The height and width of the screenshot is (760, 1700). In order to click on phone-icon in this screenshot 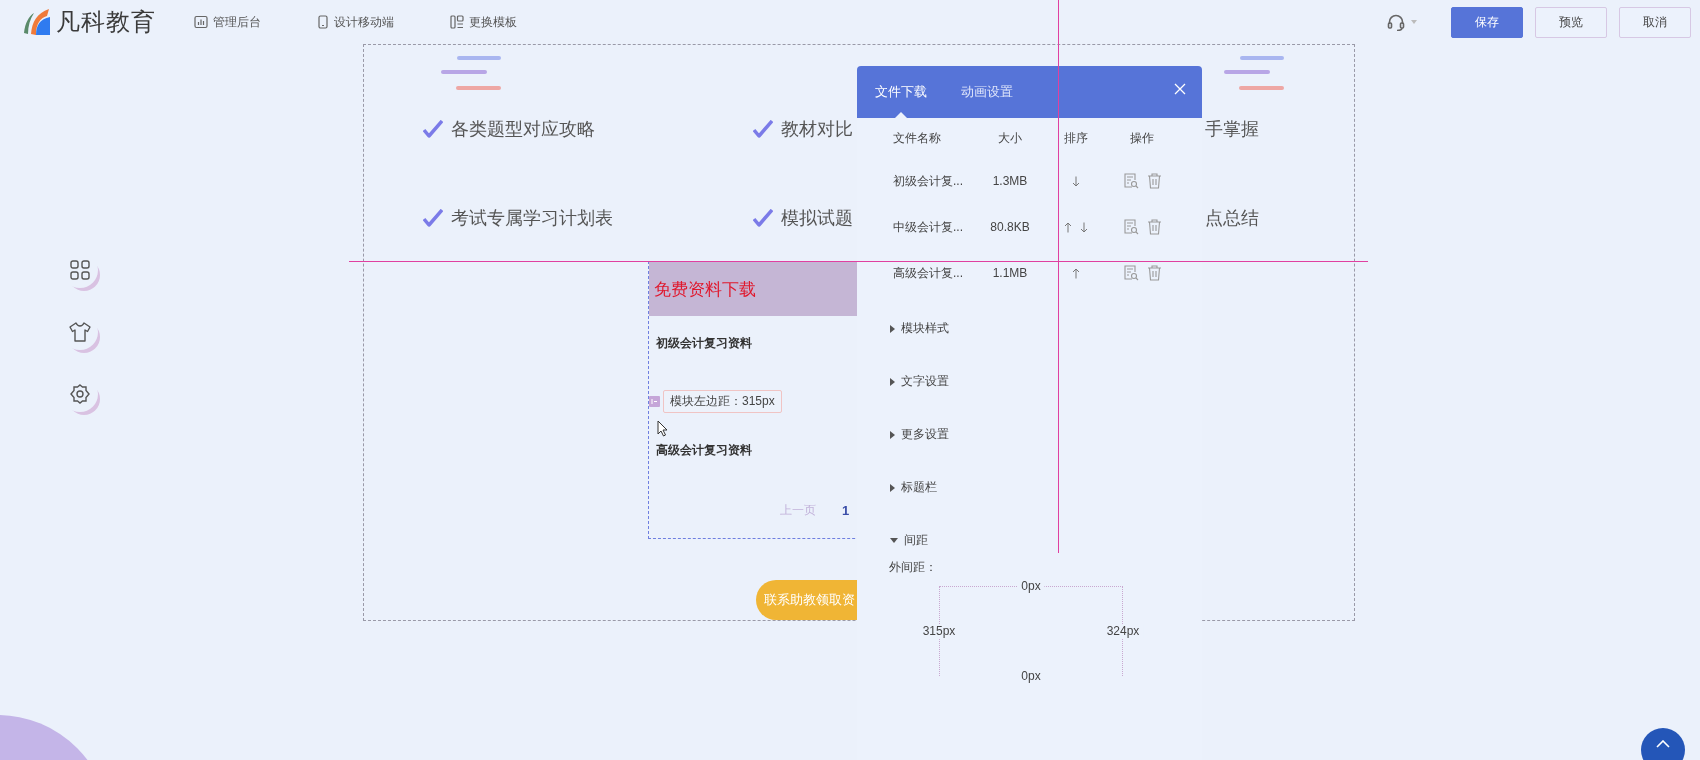, I will do `click(323, 22)`.